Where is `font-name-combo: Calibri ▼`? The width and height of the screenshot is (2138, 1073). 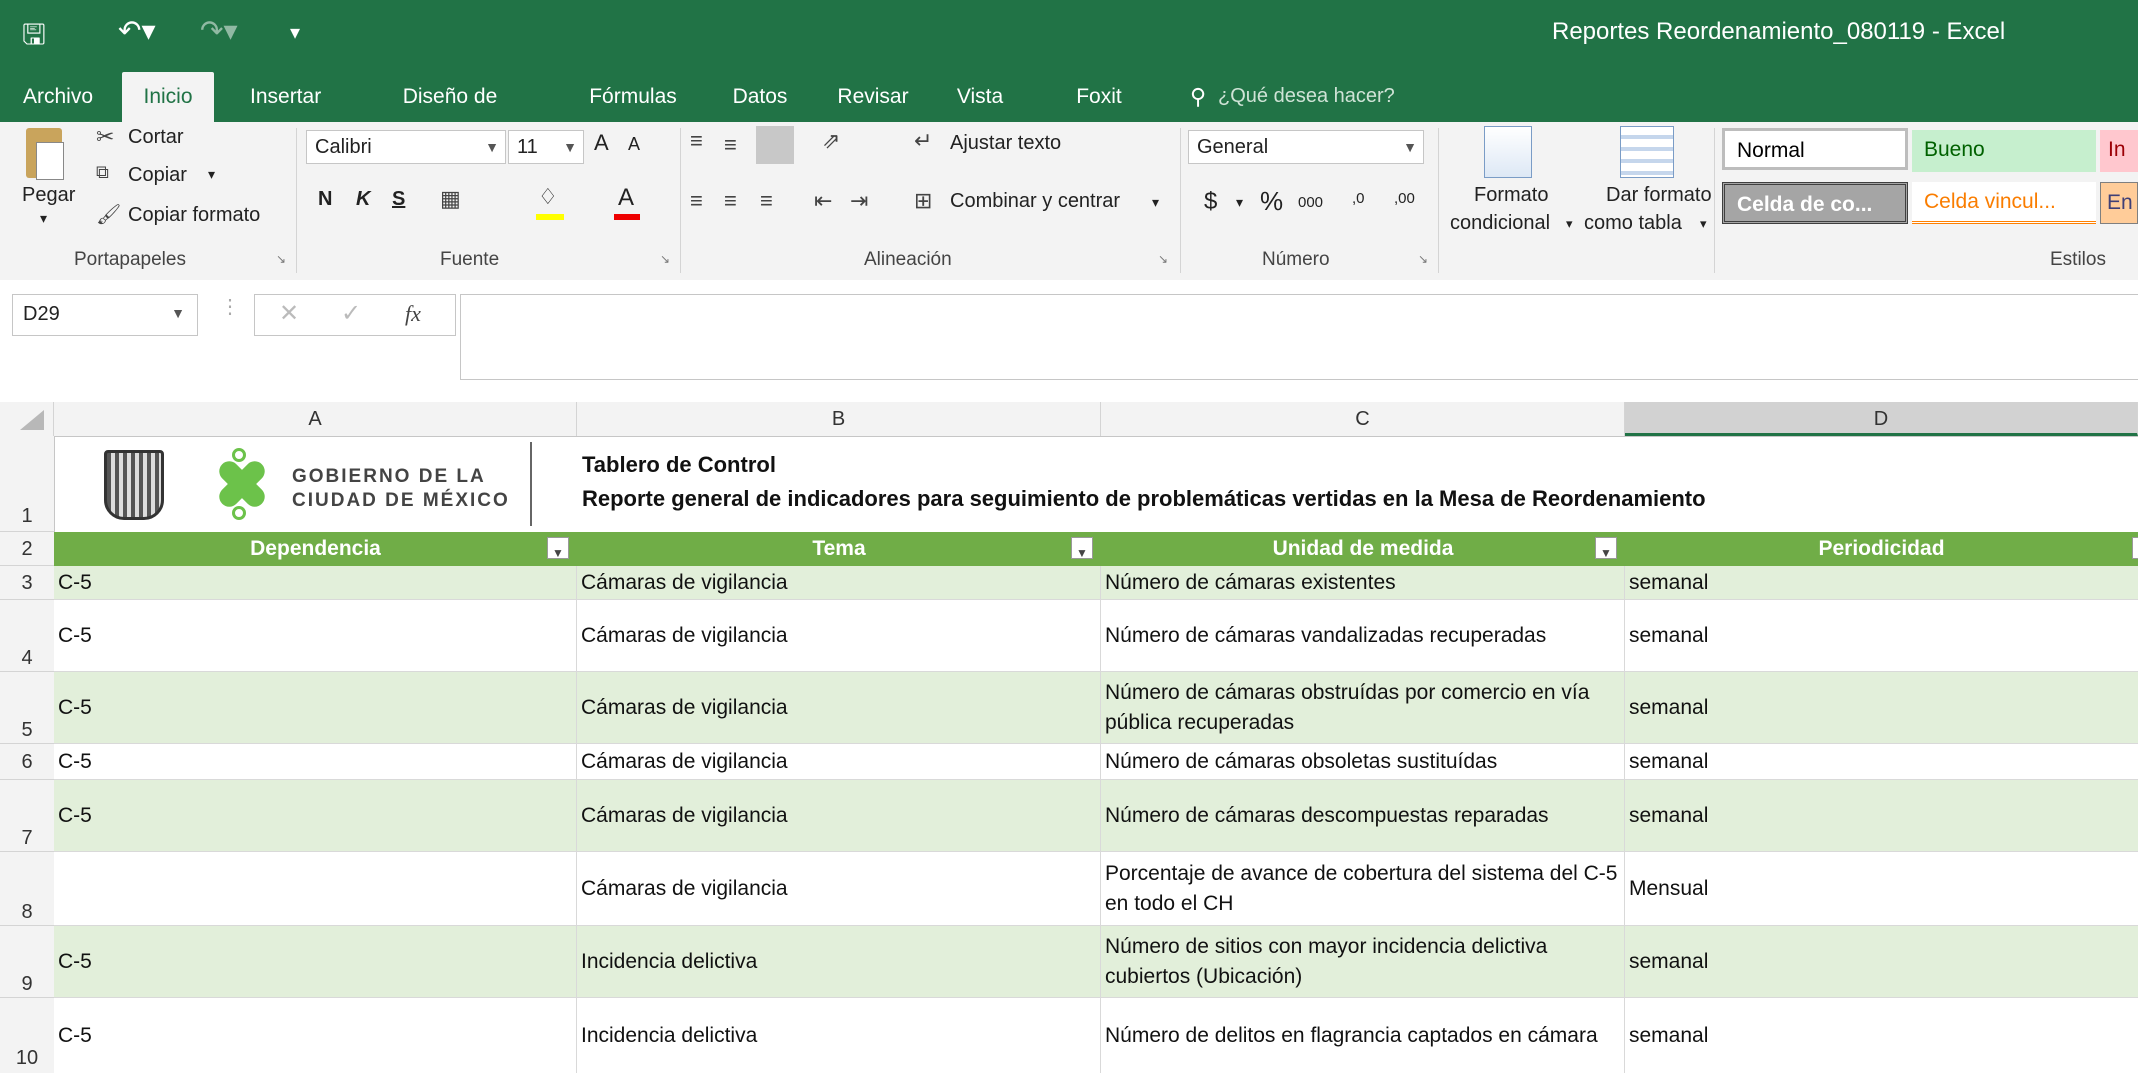
font-name-combo: Calibri ▼ is located at coordinates (406, 147).